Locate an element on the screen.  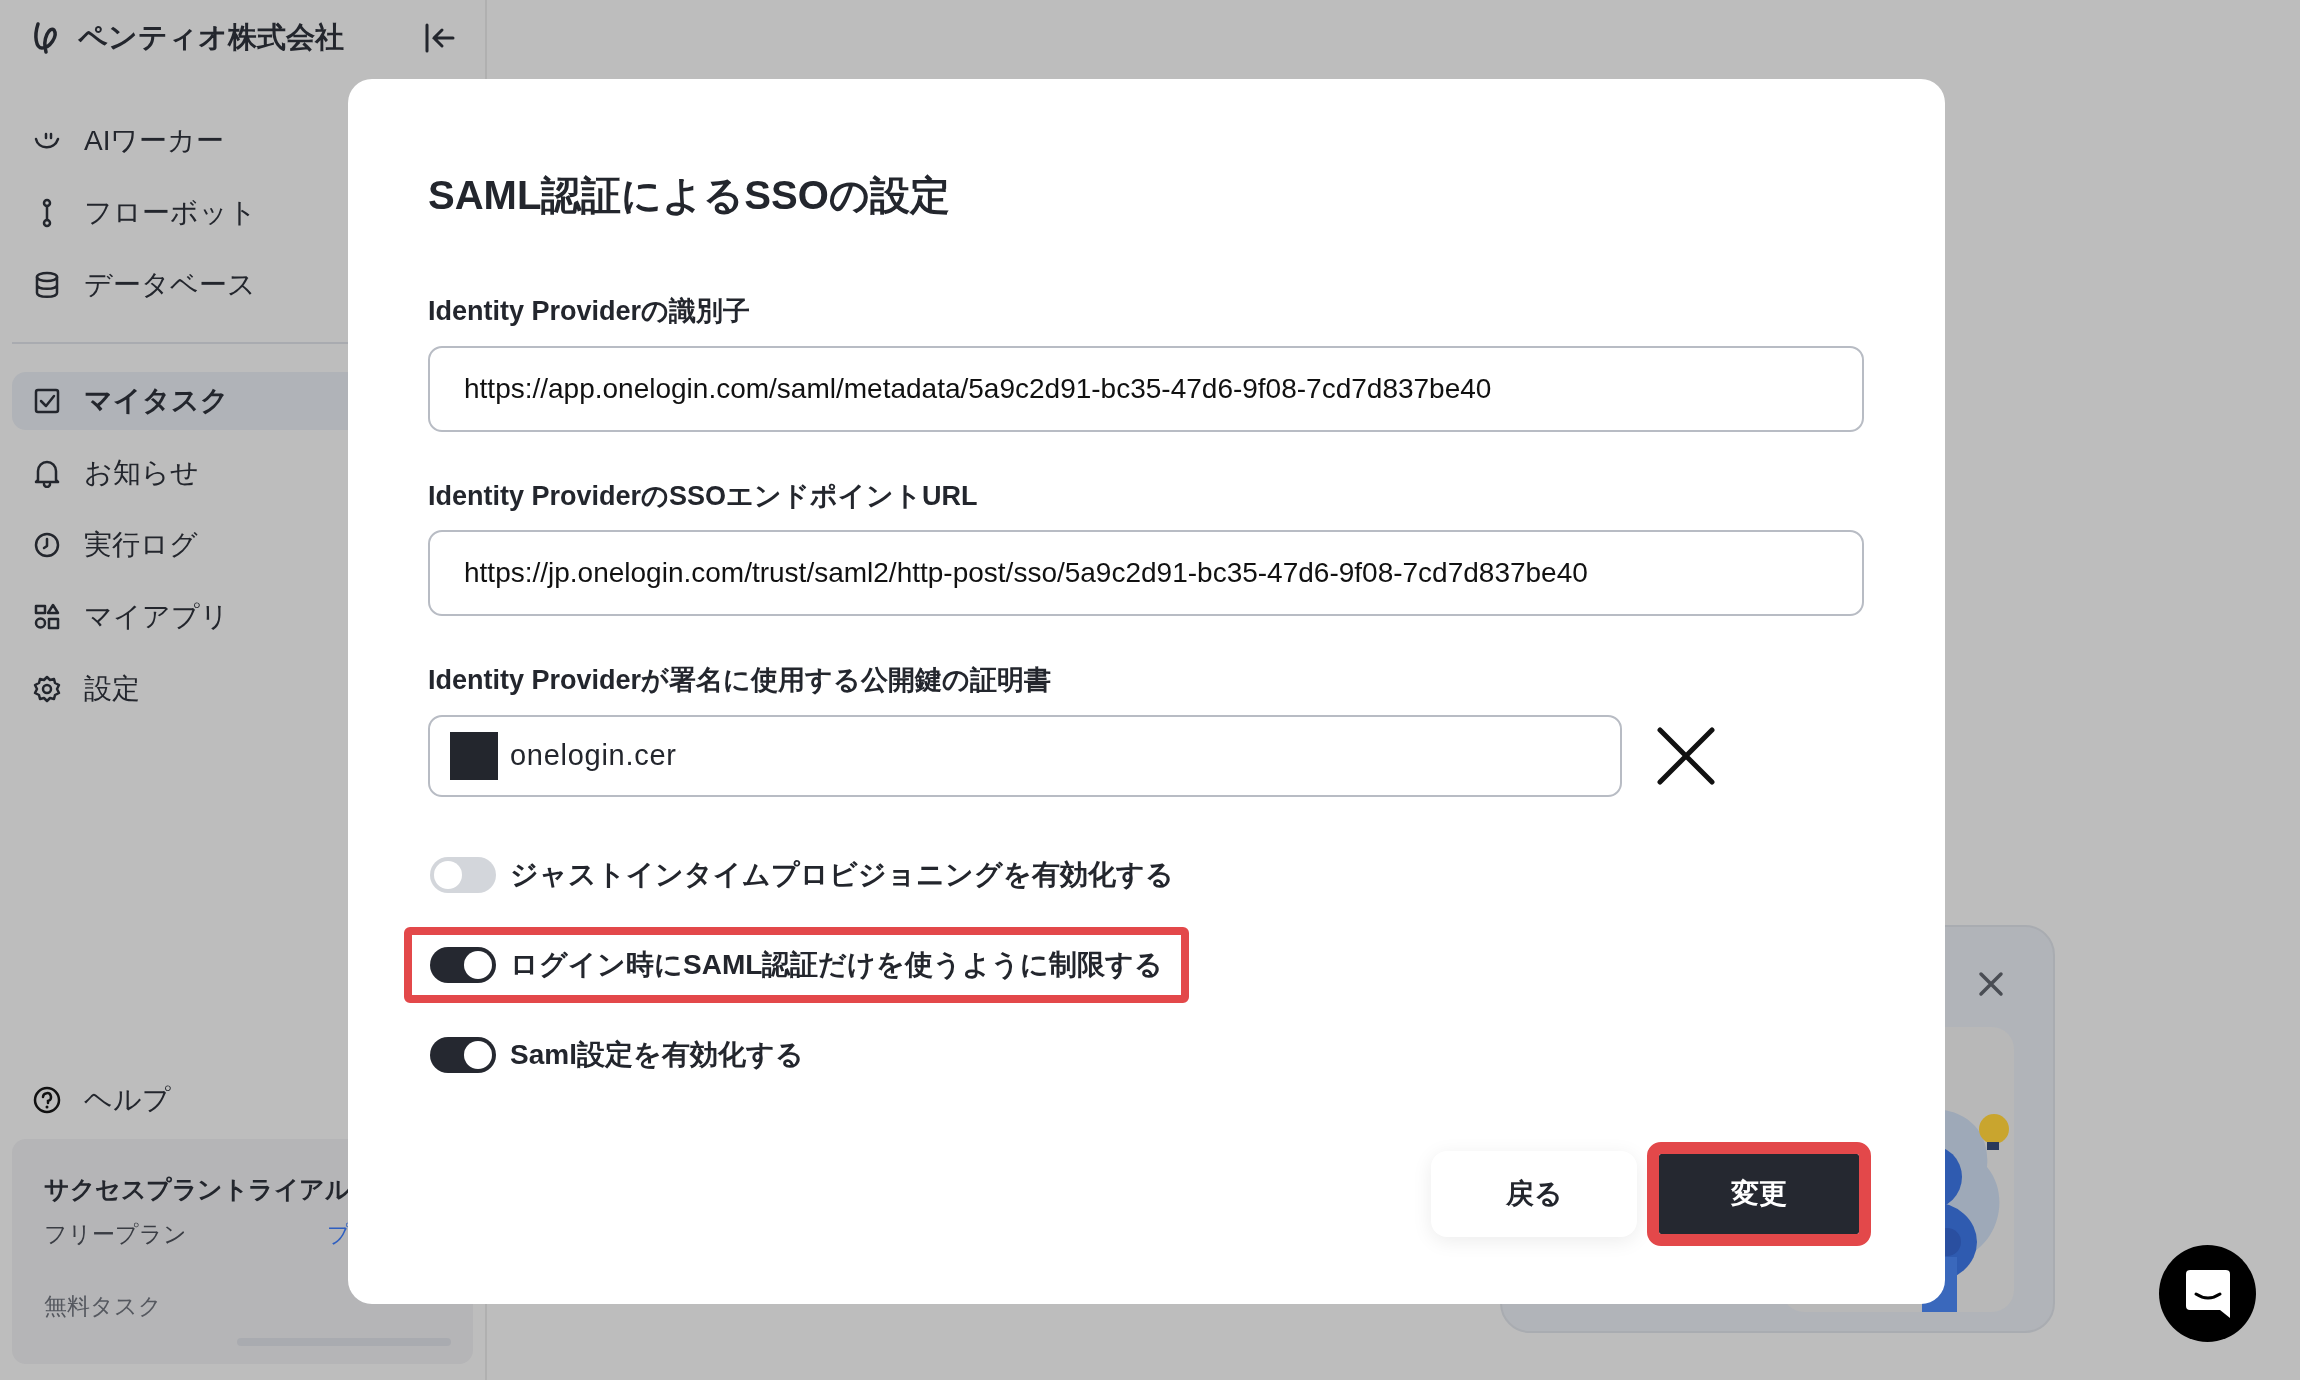
apps-icon is located at coordinates (47, 617).